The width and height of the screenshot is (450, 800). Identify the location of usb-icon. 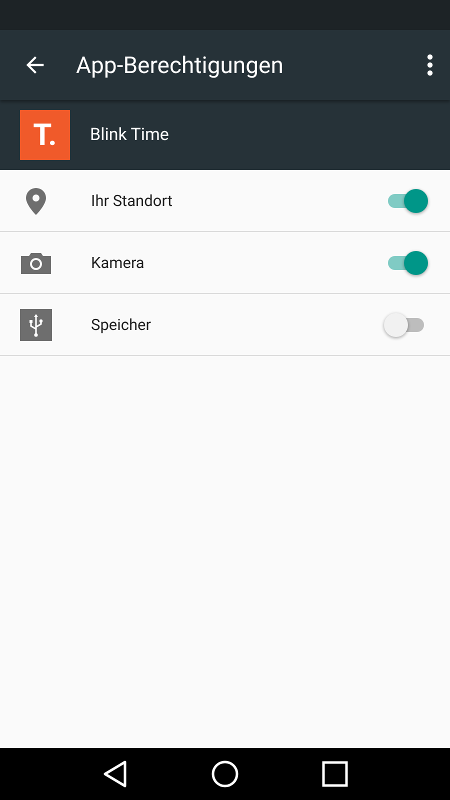
(36, 324).